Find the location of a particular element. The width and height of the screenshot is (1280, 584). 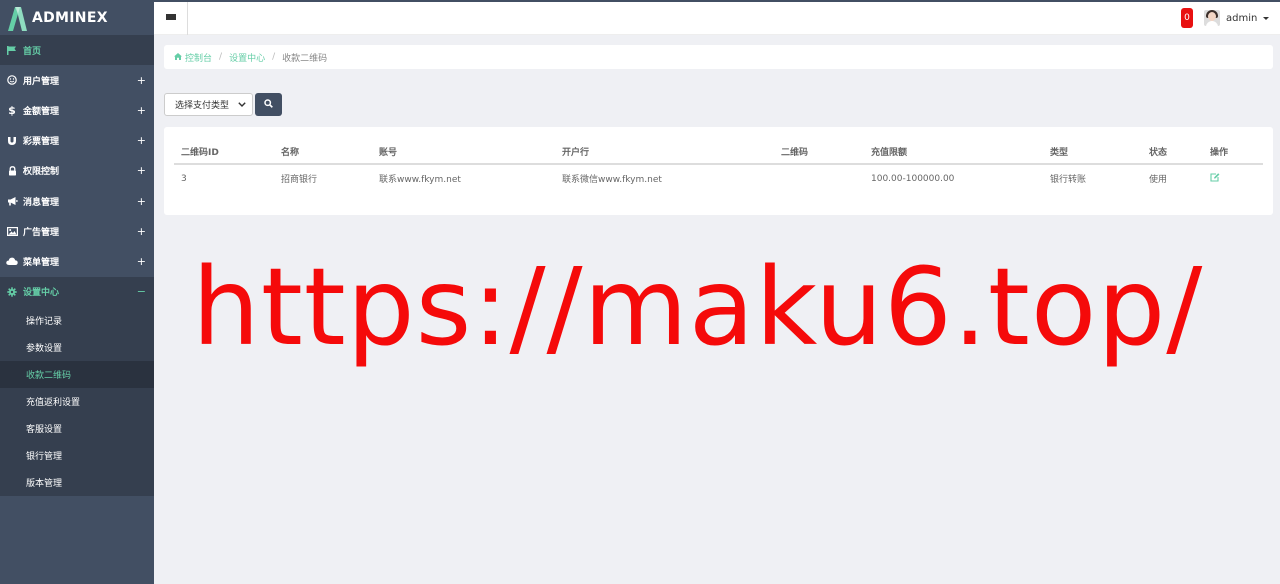

sidebar-toggle-button is located at coordinates (171, 18).